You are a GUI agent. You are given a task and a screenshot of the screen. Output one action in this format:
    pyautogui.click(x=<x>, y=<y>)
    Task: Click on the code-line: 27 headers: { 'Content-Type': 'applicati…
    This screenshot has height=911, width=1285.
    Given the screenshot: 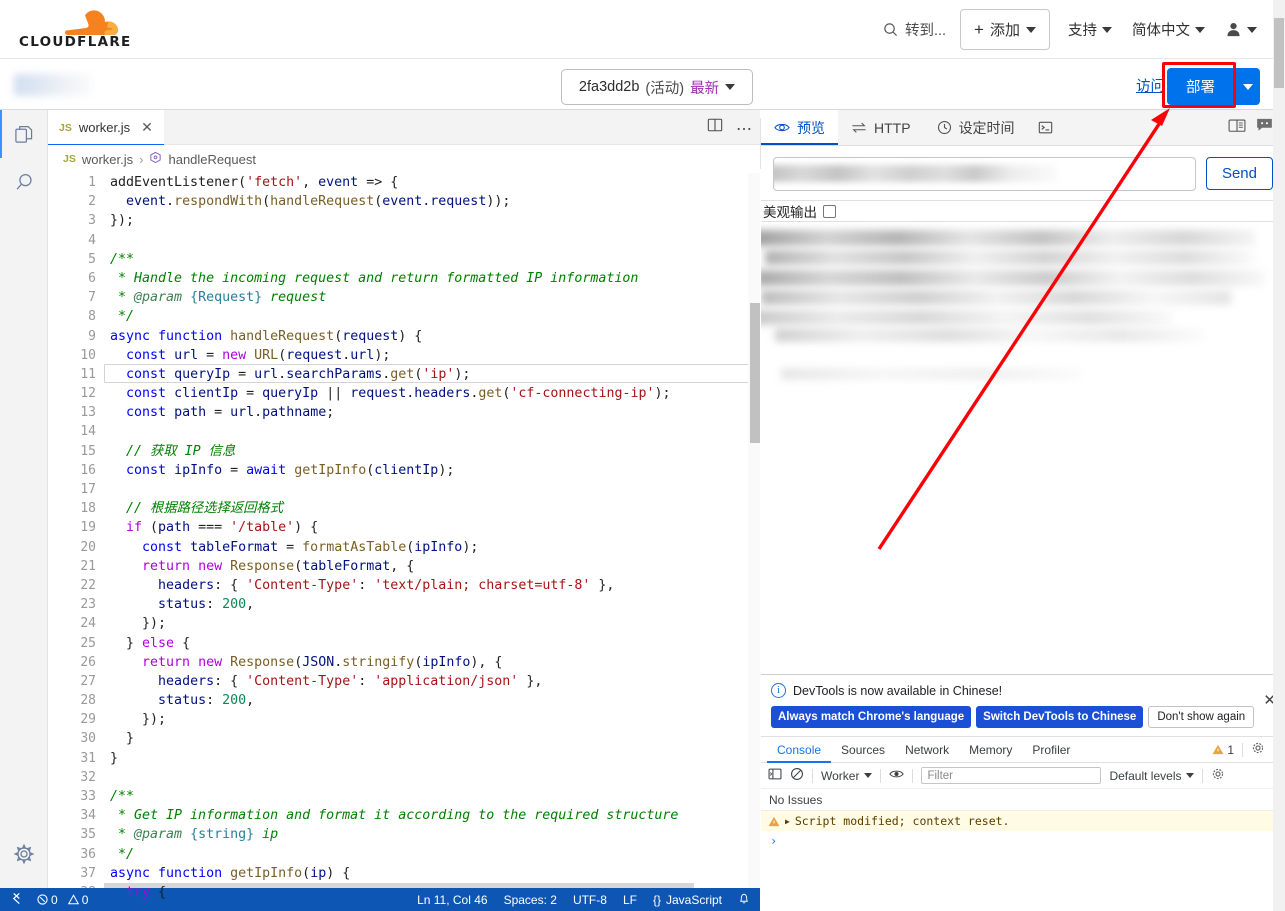 What is the action you would take?
    pyautogui.click(x=404, y=681)
    